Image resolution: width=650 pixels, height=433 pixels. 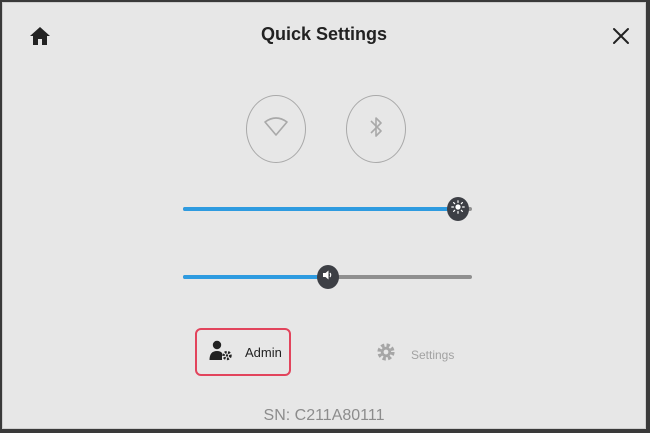 What do you see at coordinates (621, 36) in the screenshot?
I see `close-icon` at bounding box center [621, 36].